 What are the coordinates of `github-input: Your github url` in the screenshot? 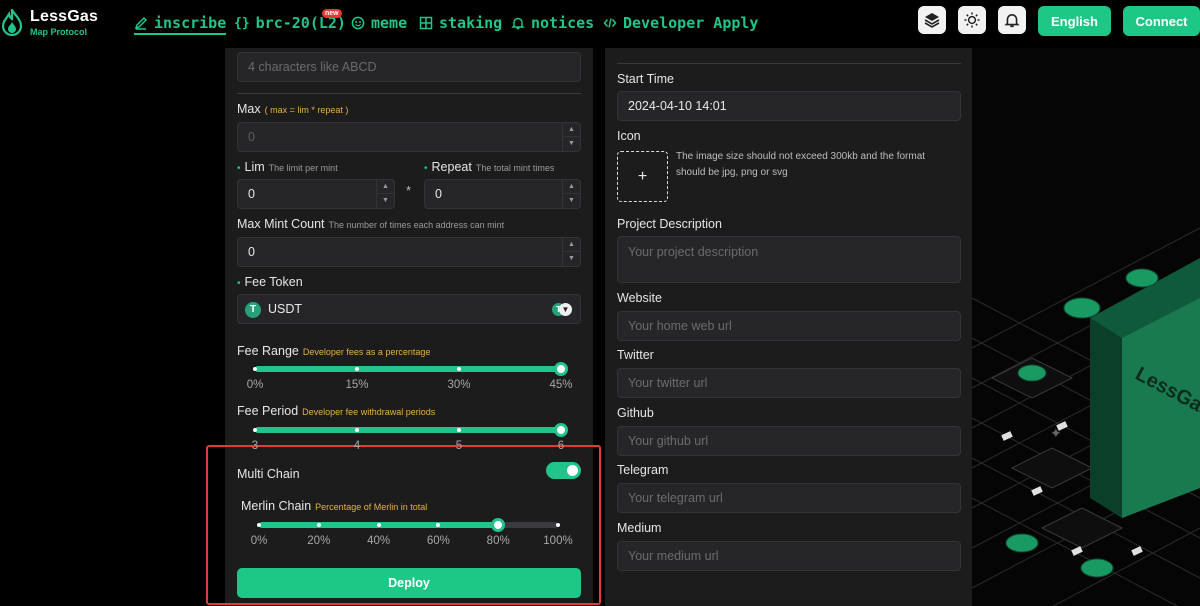 It's located at (789, 441).